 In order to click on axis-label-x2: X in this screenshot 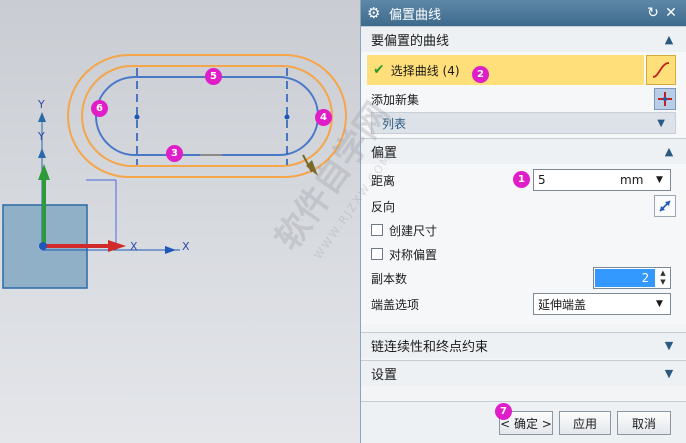, I will do `click(186, 246)`.